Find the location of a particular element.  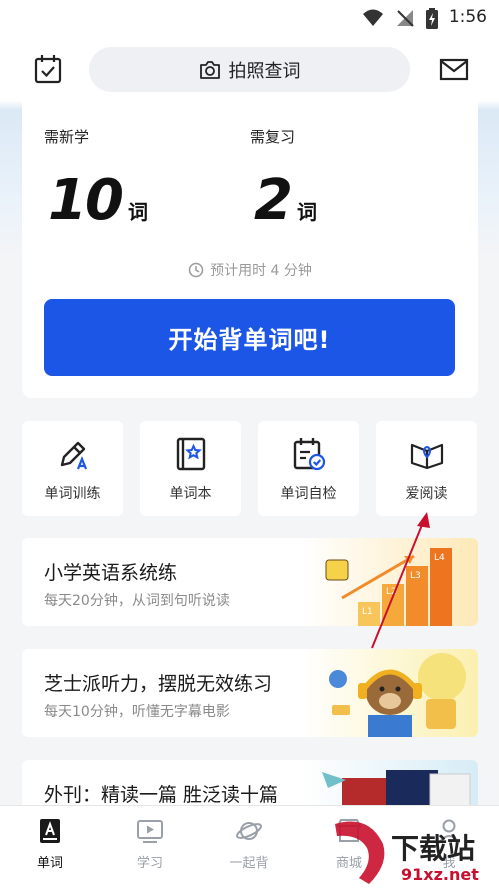

tool-love-reading: 爱阅读 is located at coordinates (426, 468).